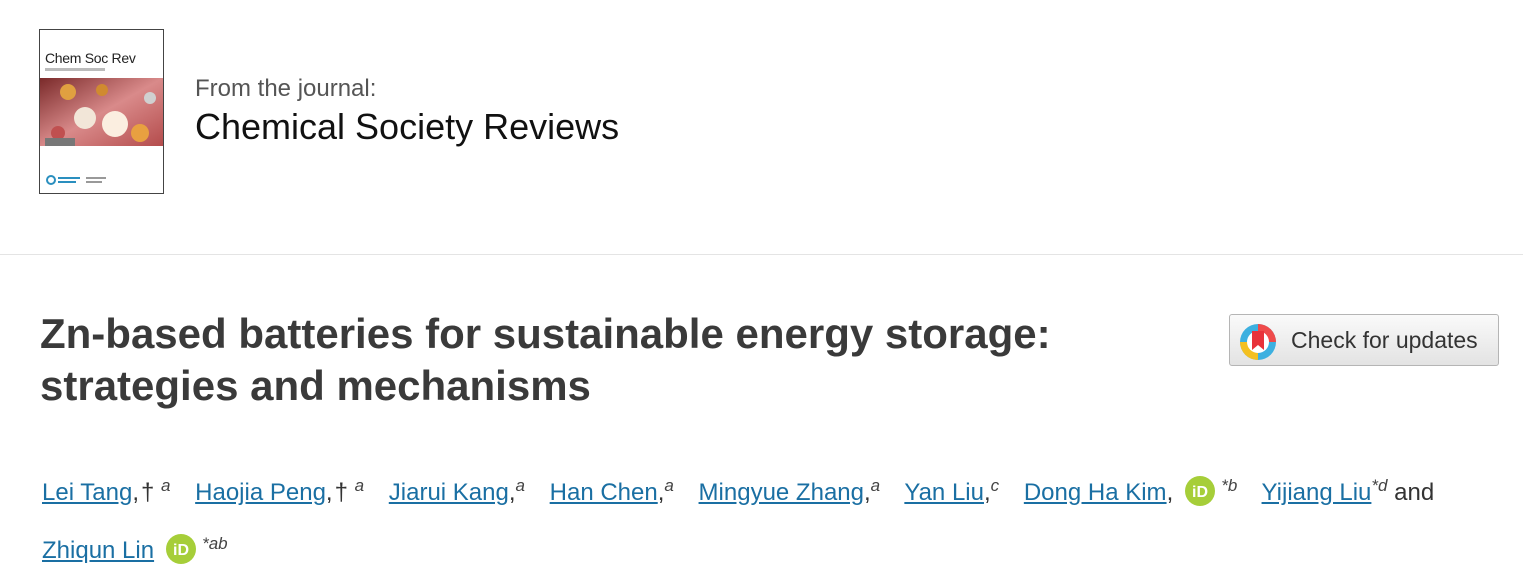 This screenshot has width=1523, height=576. I want to click on journal-cover-image: Chem Soc Rev, so click(101, 111).